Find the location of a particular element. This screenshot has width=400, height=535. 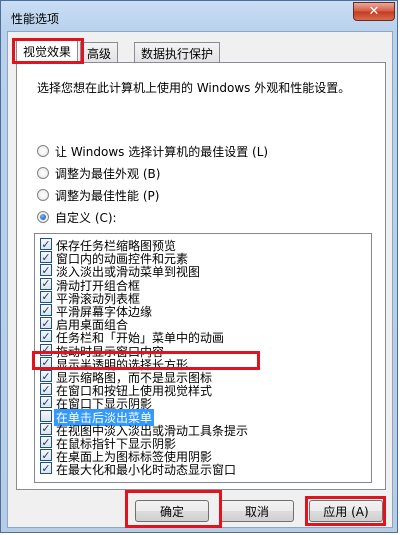

radio-best-appearance: 调整为最佳外观 (B) is located at coordinates (98, 173).